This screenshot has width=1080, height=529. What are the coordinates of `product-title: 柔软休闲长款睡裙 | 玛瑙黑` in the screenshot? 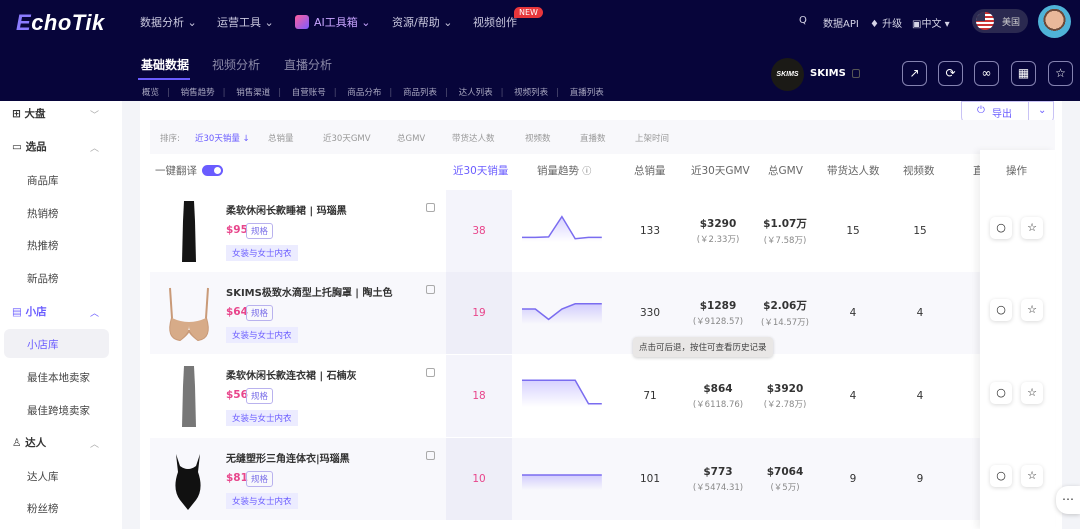 It's located at (286, 209).